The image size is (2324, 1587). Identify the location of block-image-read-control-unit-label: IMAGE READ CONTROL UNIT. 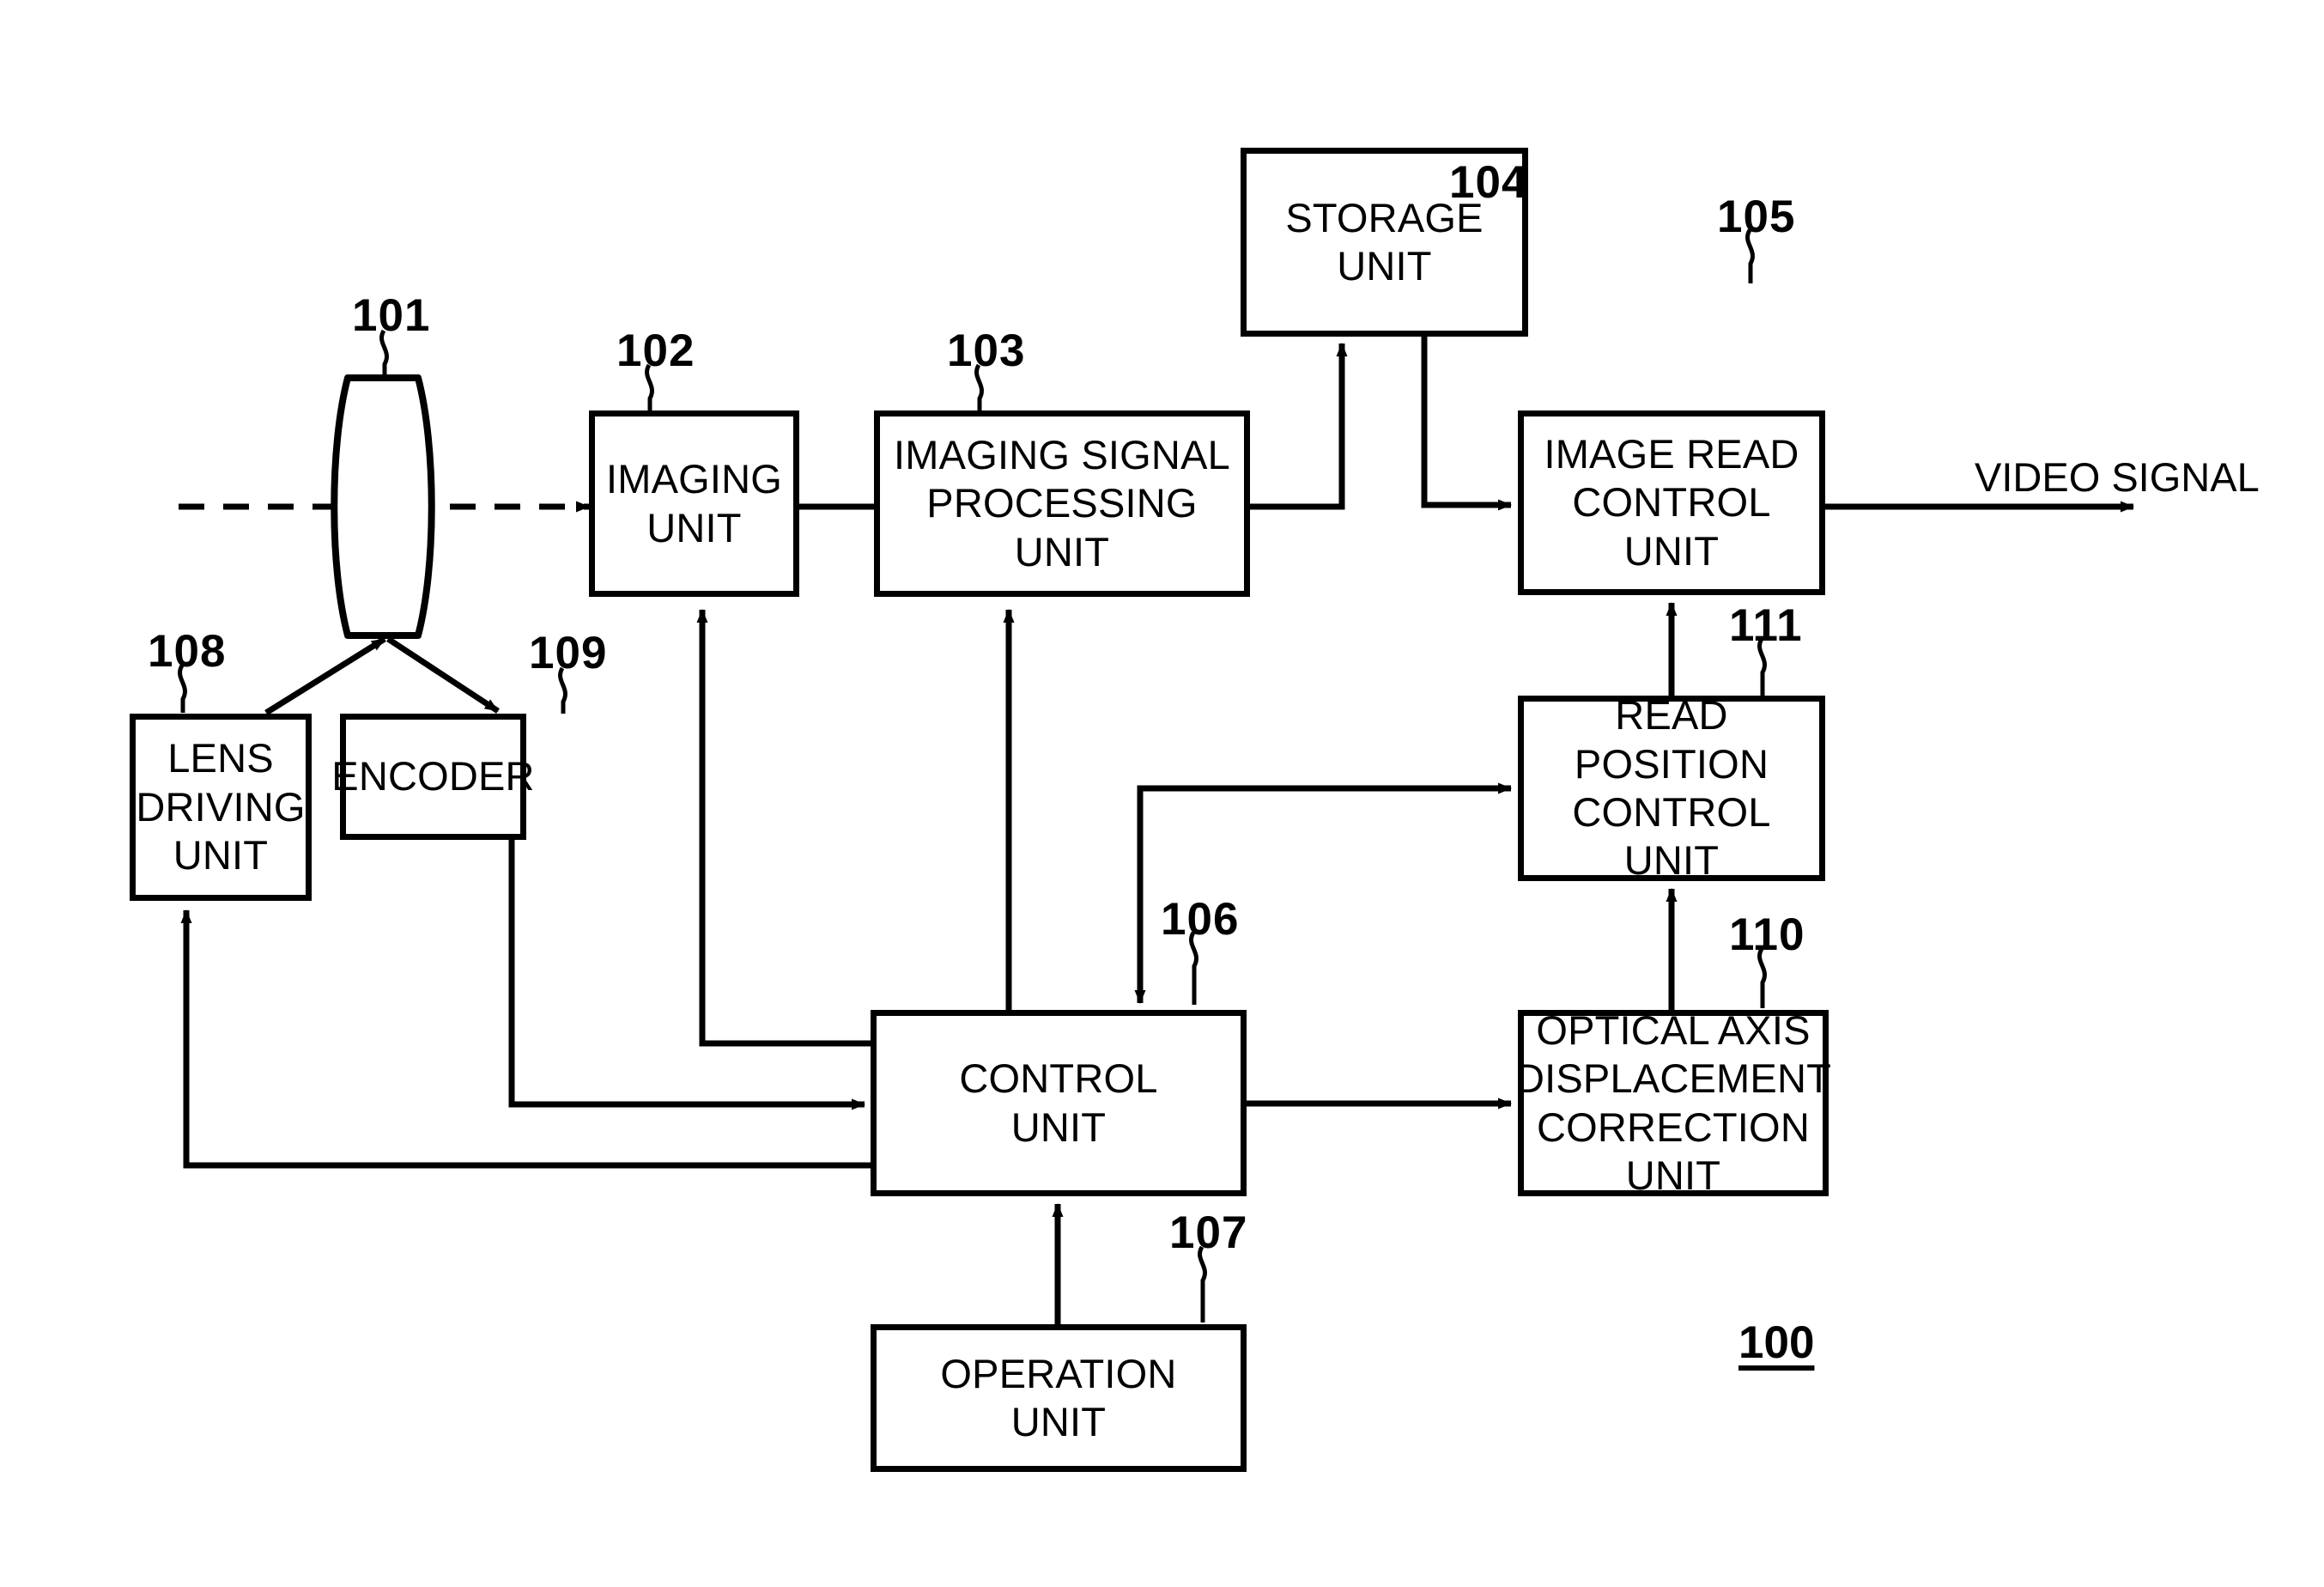
(1672, 502).